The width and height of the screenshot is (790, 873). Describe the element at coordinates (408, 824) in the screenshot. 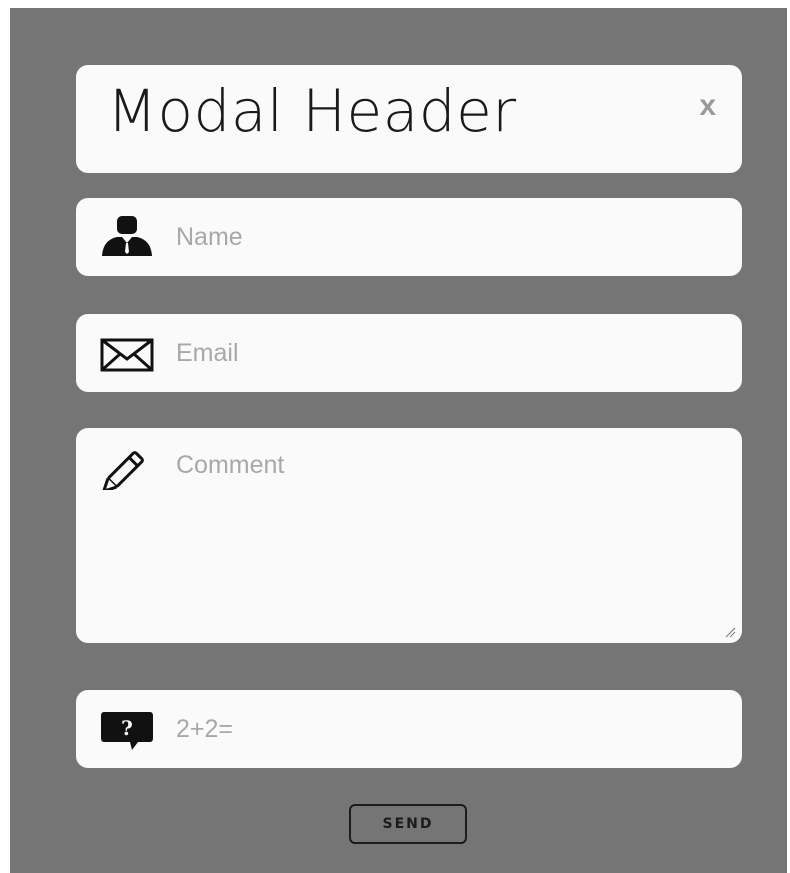

I see `send-button: SEND` at that location.